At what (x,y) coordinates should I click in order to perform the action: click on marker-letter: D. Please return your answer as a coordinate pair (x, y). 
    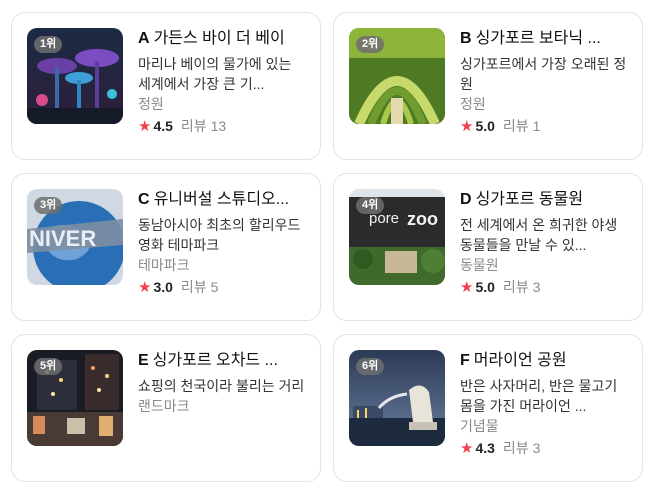
    Looking at the image, I should click on (466, 199).